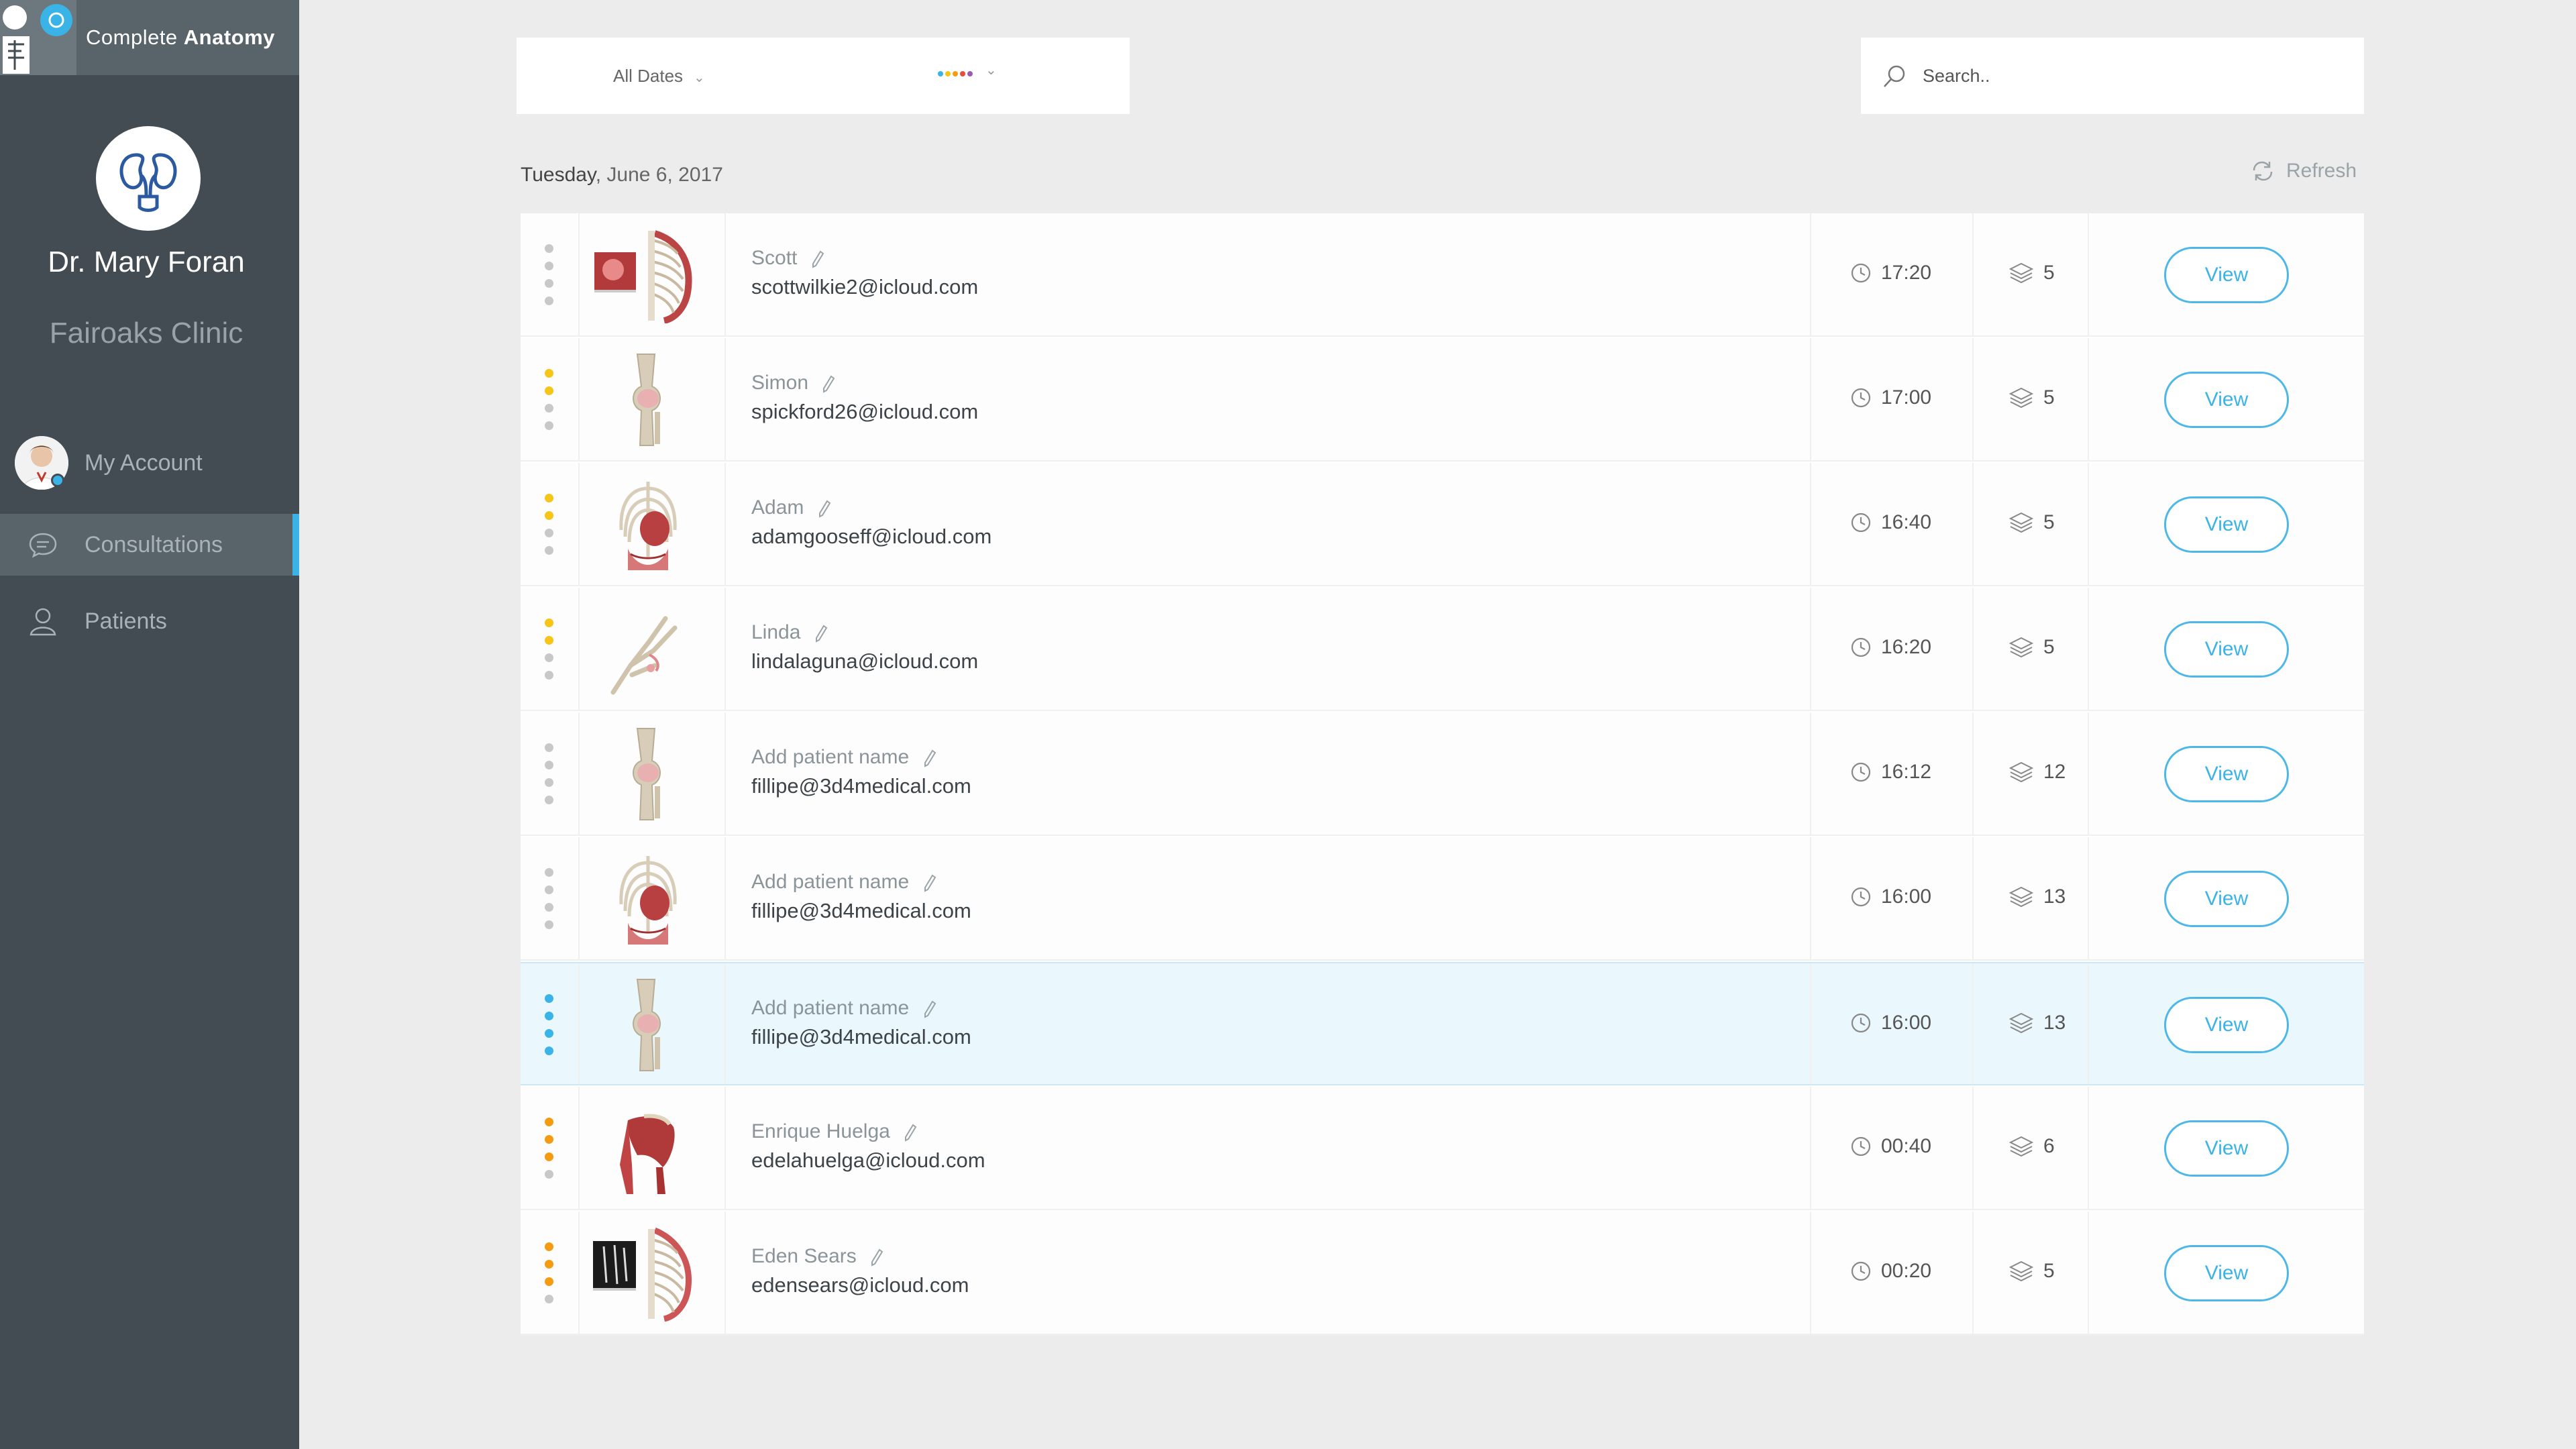  I want to click on search-box, so click(2112, 76).